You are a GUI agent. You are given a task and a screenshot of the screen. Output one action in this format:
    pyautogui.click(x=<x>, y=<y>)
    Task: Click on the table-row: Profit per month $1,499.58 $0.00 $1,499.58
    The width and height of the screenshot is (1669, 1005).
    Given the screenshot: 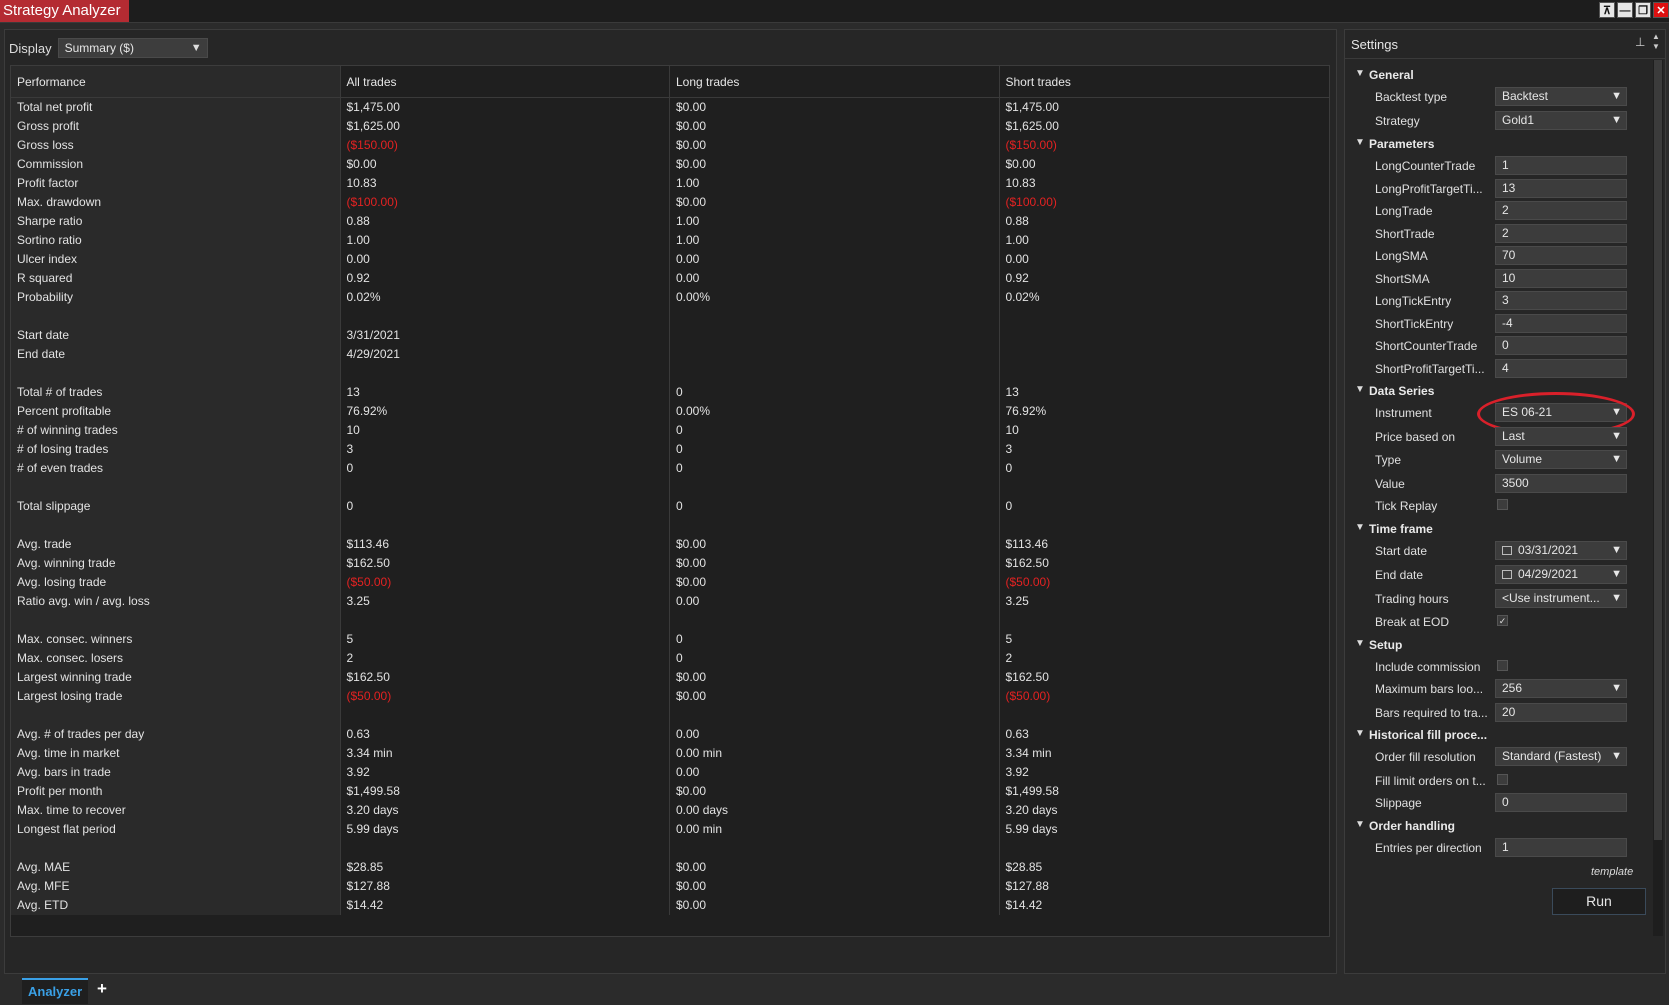 What is the action you would take?
    pyautogui.click(x=670, y=791)
    